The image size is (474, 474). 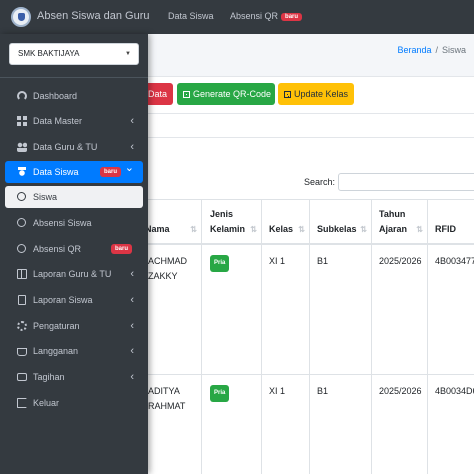 What do you see at coordinates (22, 147) in the screenshot?
I see `users-icon` at bounding box center [22, 147].